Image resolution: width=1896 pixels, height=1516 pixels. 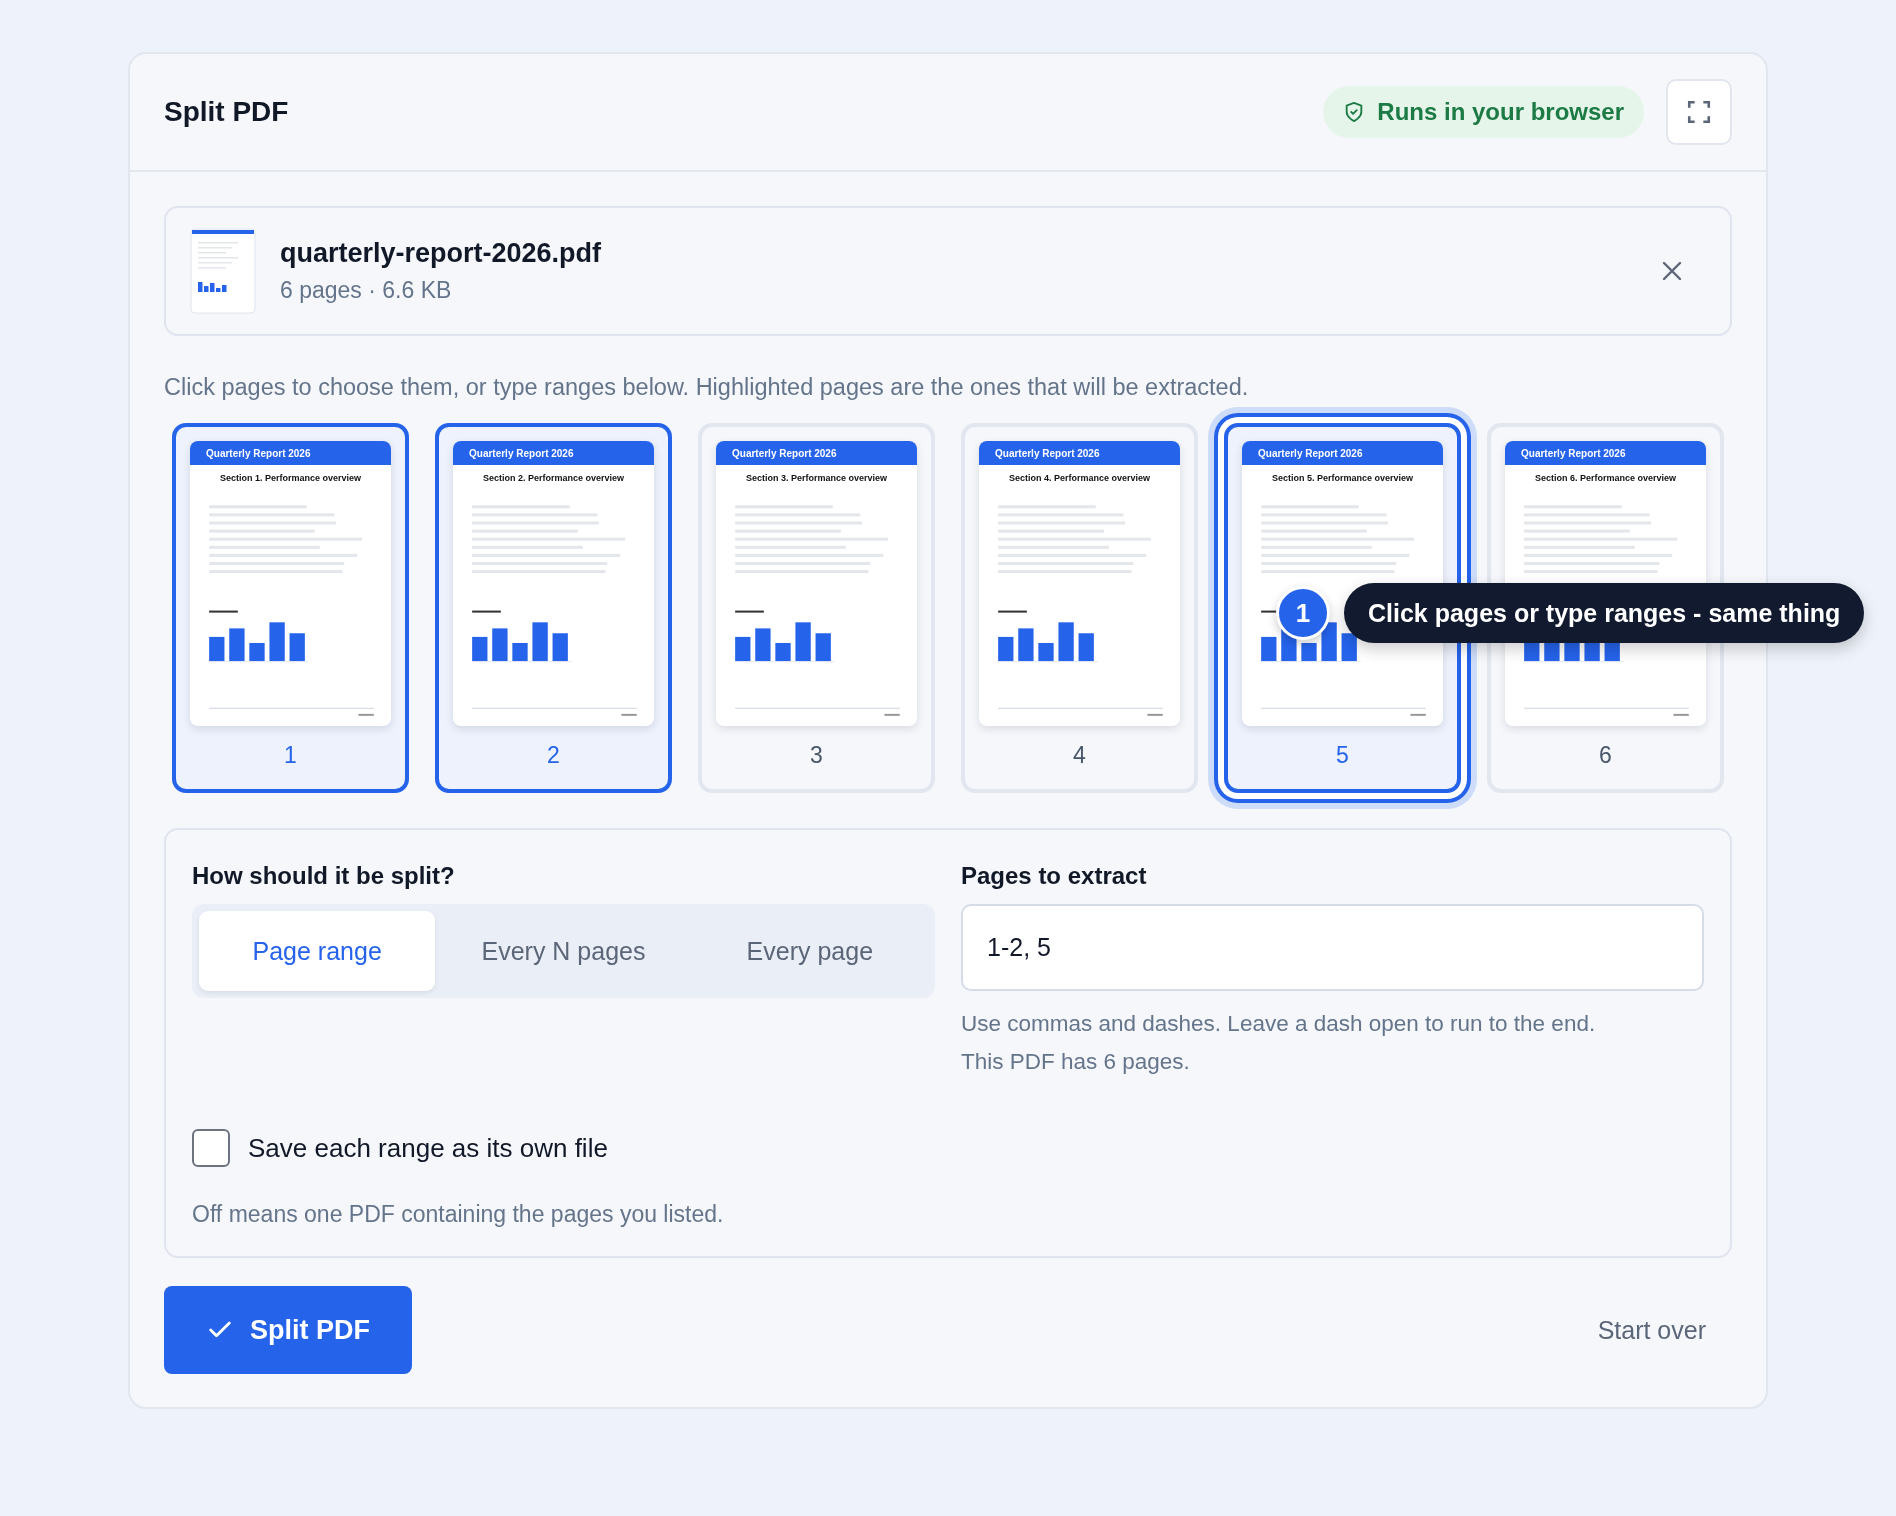 I want to click on split-button: Split PDF, so click(x=288, y=1330).